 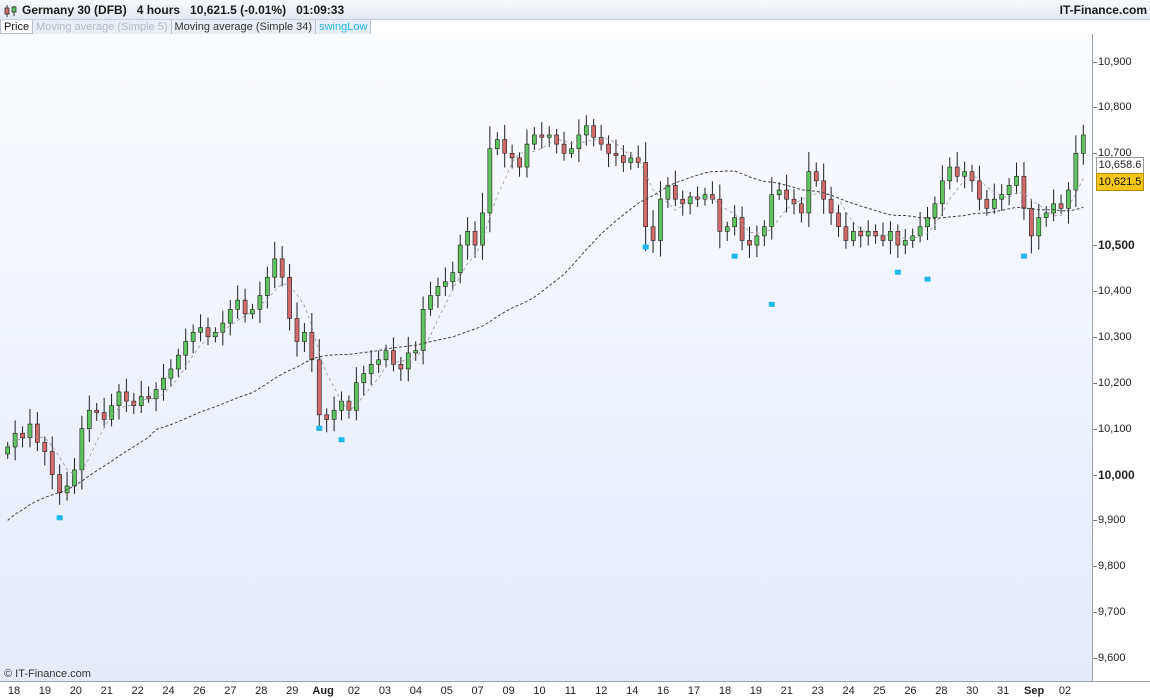 I want to click on y-tick-label: 10,000, so click(x=1116, y=474).